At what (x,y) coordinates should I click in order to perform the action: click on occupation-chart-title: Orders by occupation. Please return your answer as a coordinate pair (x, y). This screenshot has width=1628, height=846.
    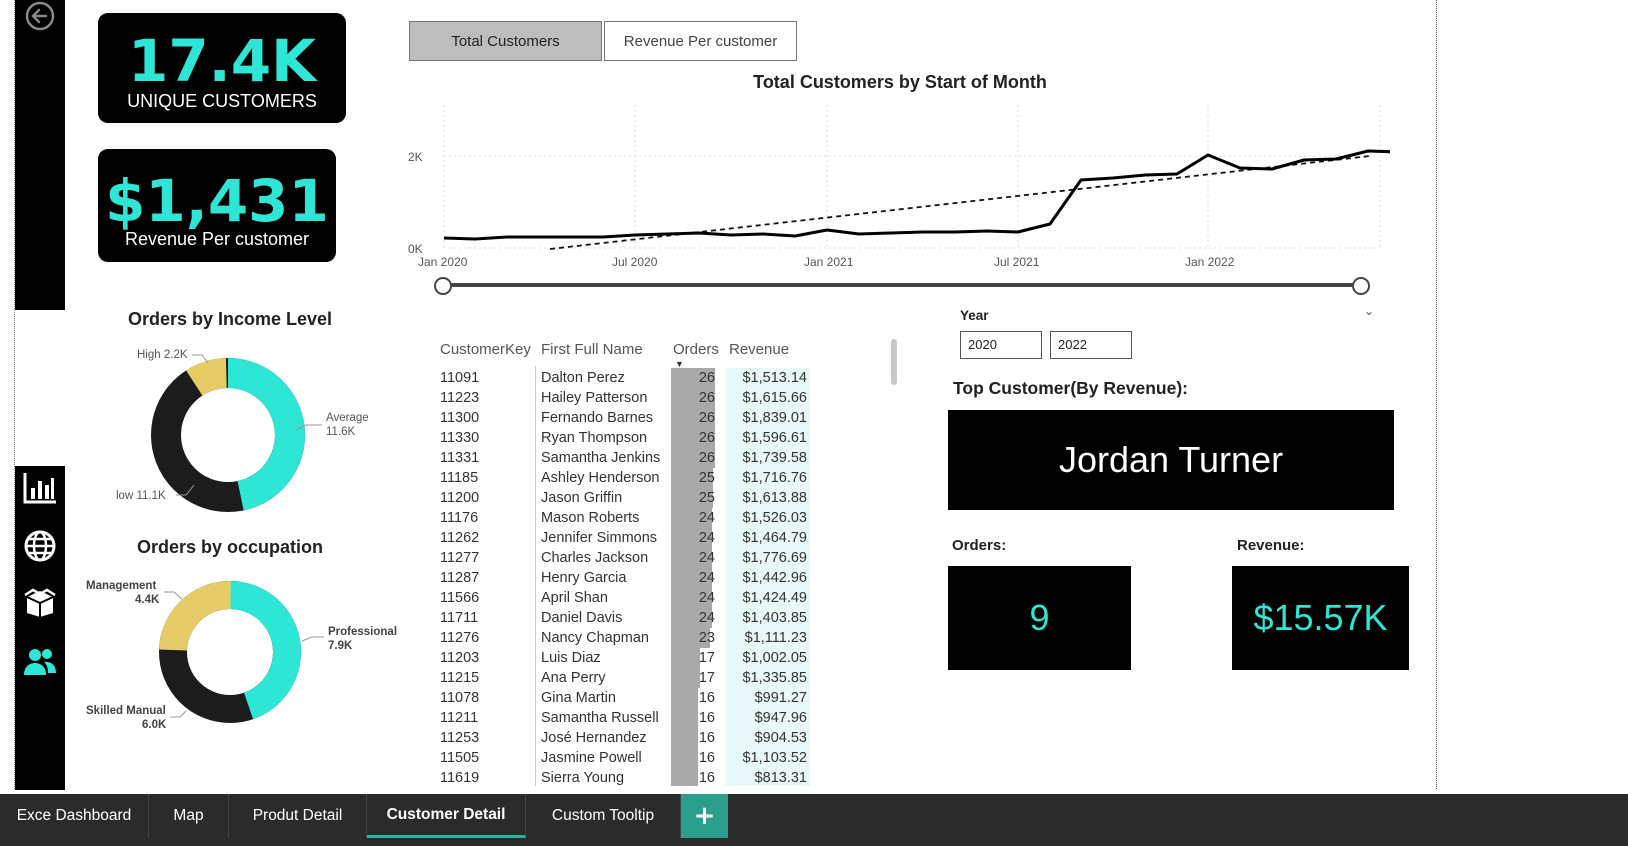
    Looking at the image, I should click on (230, 547).